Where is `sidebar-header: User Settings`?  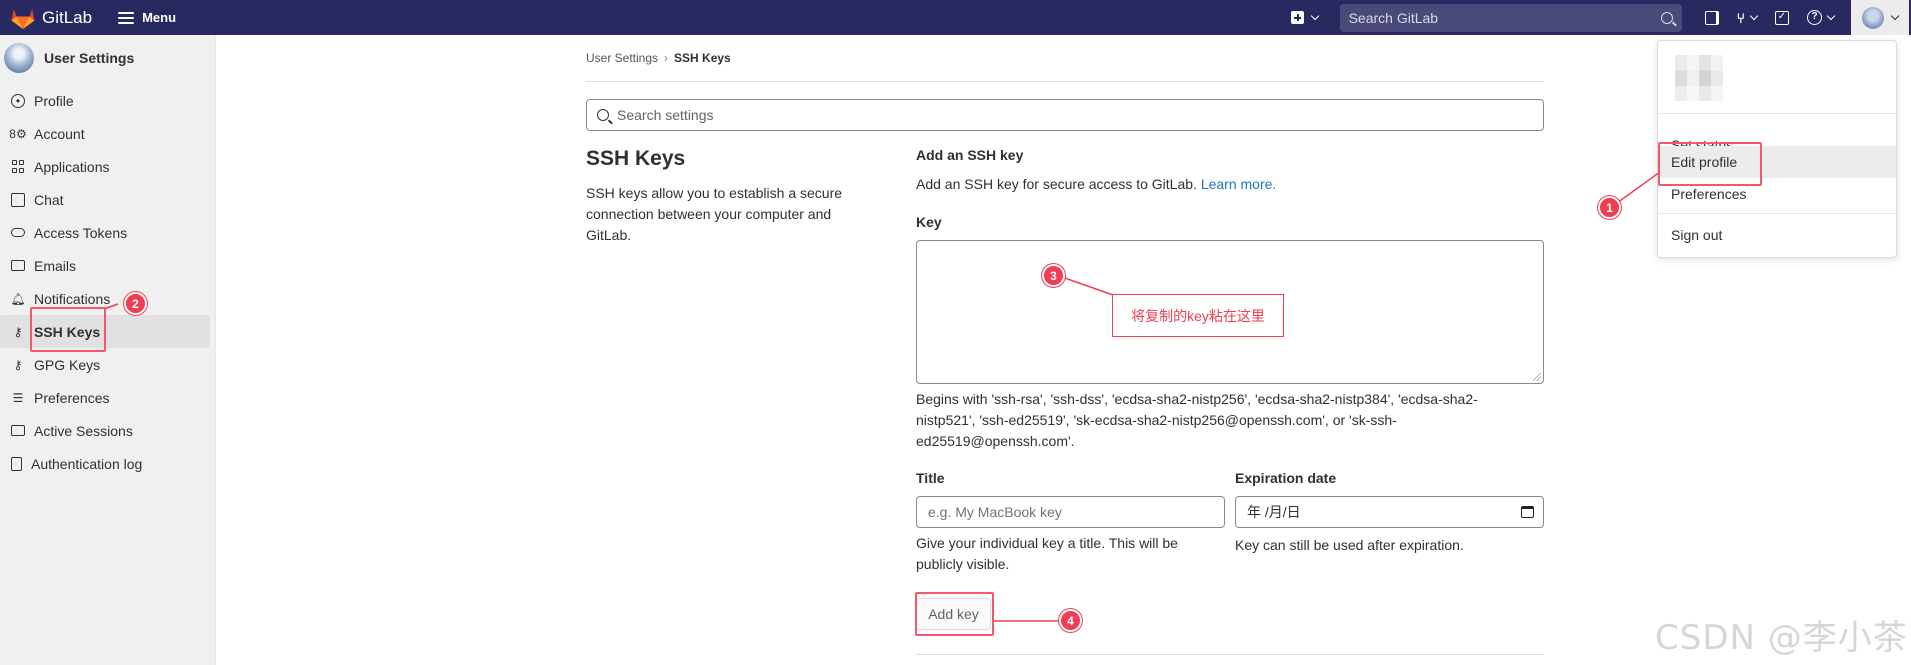
sidebar-header: User Settings is located at coordinates (107, 58).